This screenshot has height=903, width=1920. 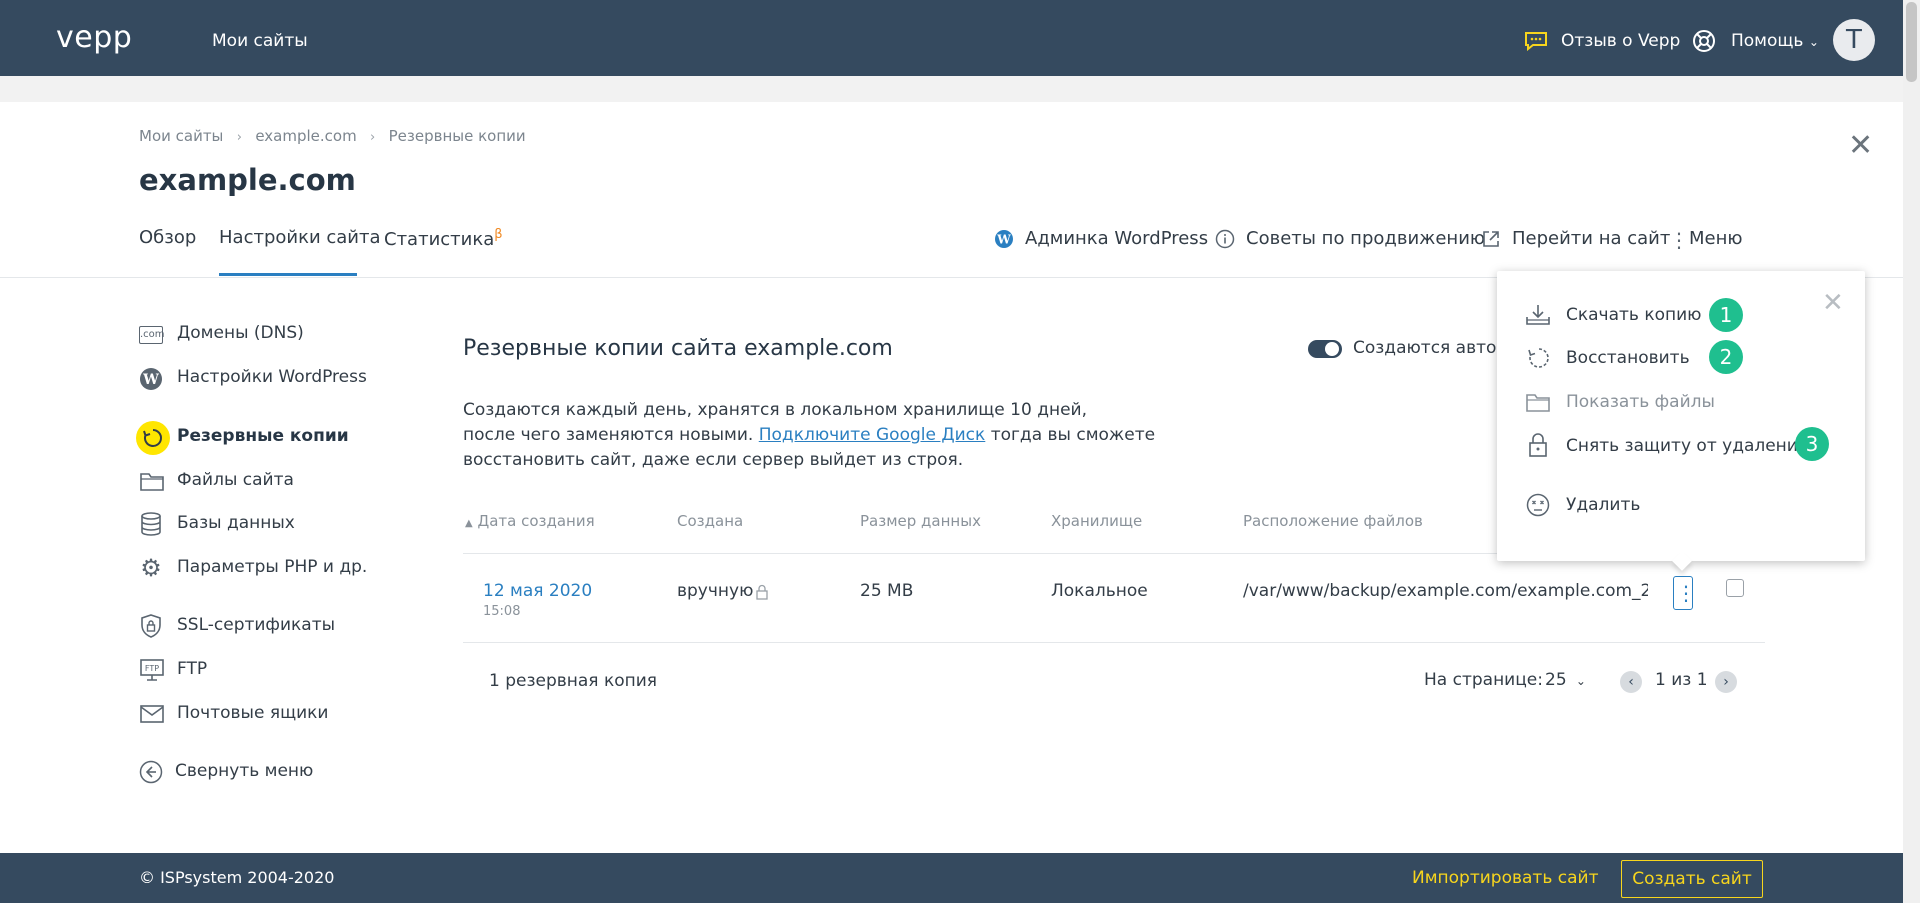 I want to click on beta-mark: β, so click(x=498, y=234).